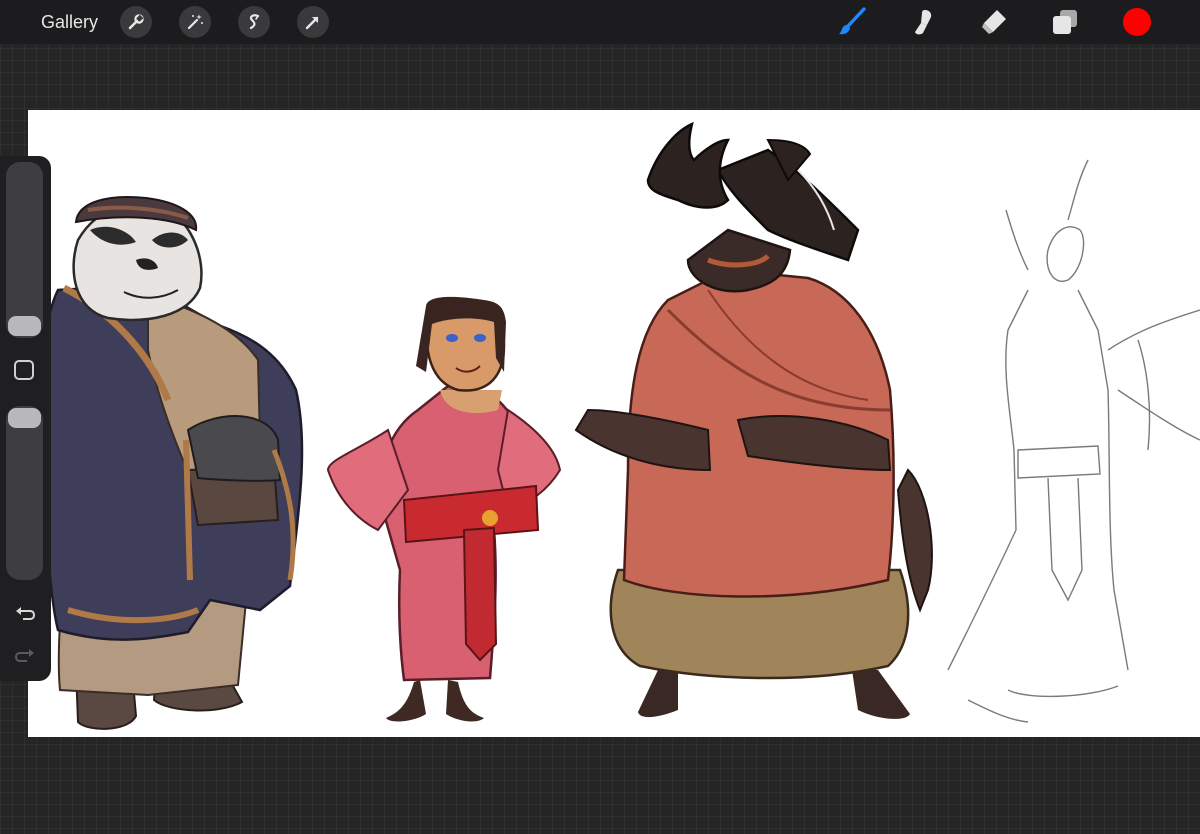  I want to click on eraser-tool-button, so click(994, 22).